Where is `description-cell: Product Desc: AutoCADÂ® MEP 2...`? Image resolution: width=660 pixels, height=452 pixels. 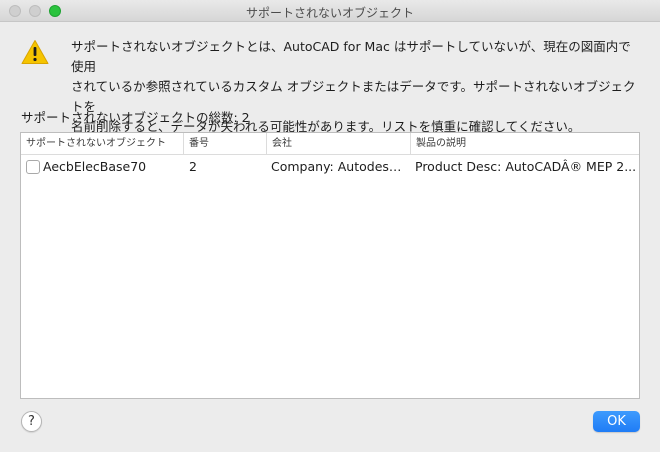 description-cell: Product Desc: AutoCADÂ® MEP 2... is located at coordinates (526, 166).